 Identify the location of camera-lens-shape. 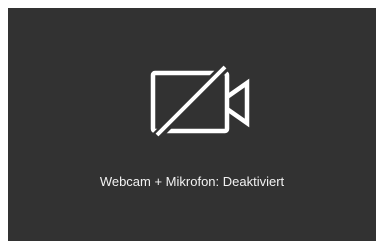
(237, 103).